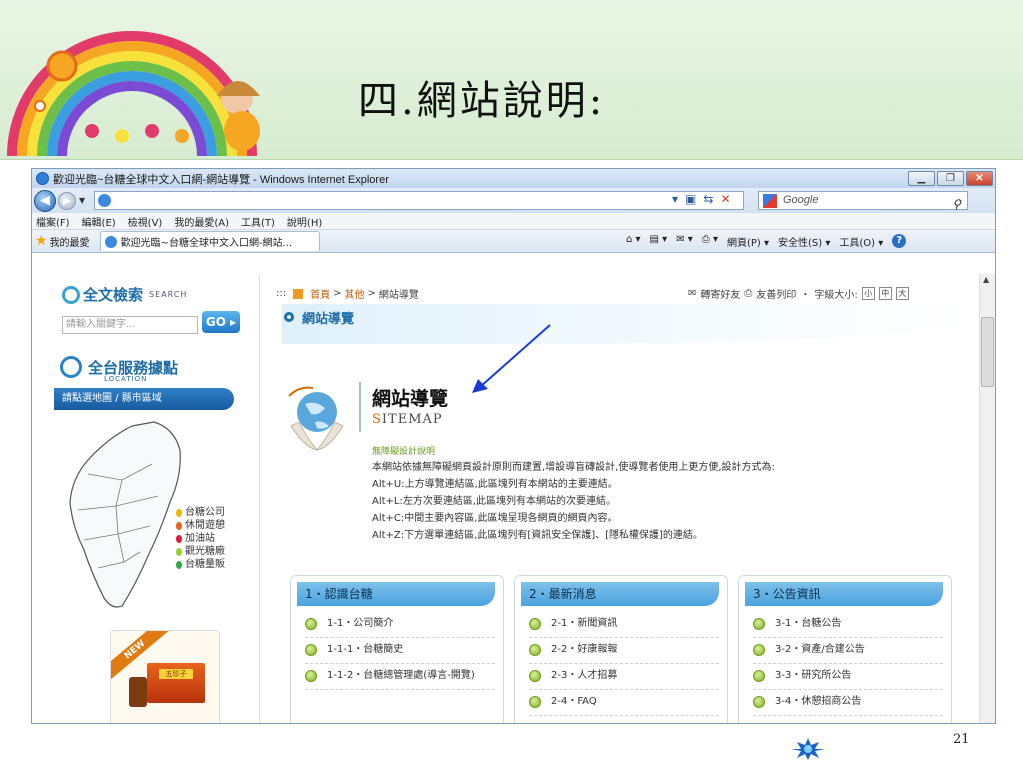 The height and width of the screenshot is (767, 1023). What do you see at coordinates (110, 241) in the screenshot?
I see `tab-favicon-icon` at bounding box center [110, 241].